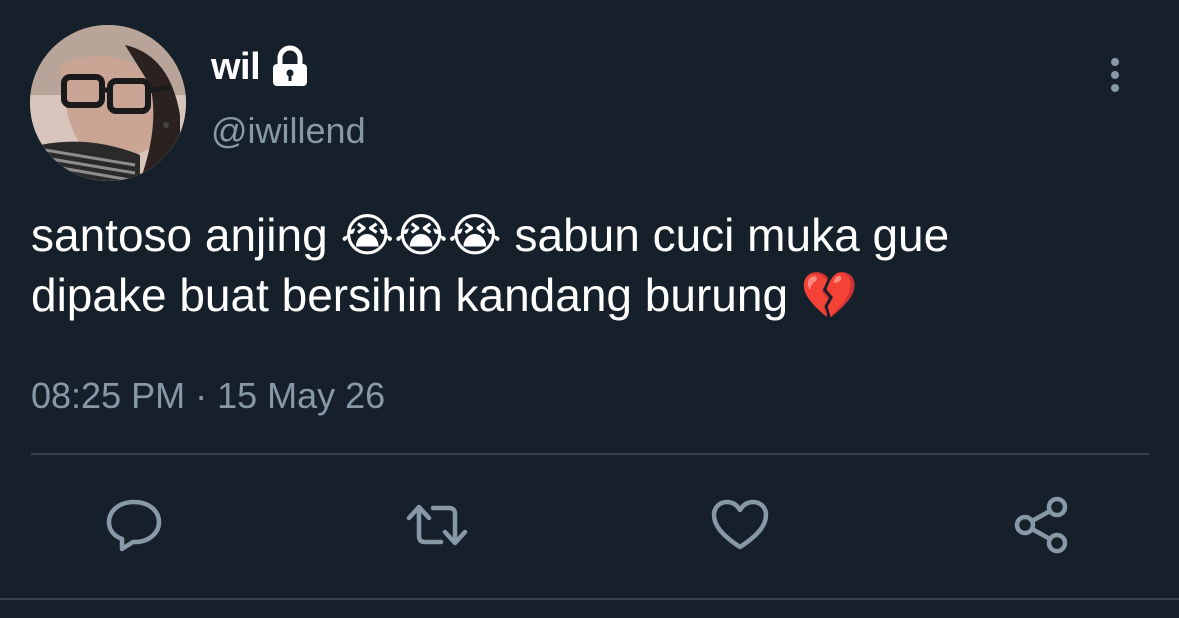 The image size is (1179, 618). What do you see at coordinates (236, 67) in the screenshot?
I see `display-name: wil` at bounding box center [236, 67].